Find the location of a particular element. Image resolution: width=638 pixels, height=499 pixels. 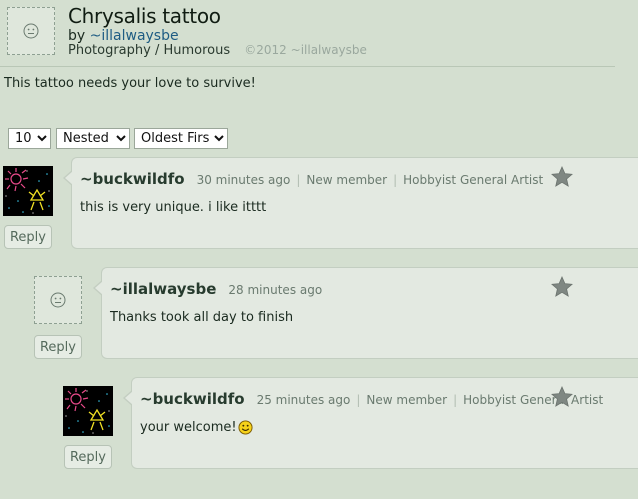

by-prefix: by is located at coordinates (77, 36).